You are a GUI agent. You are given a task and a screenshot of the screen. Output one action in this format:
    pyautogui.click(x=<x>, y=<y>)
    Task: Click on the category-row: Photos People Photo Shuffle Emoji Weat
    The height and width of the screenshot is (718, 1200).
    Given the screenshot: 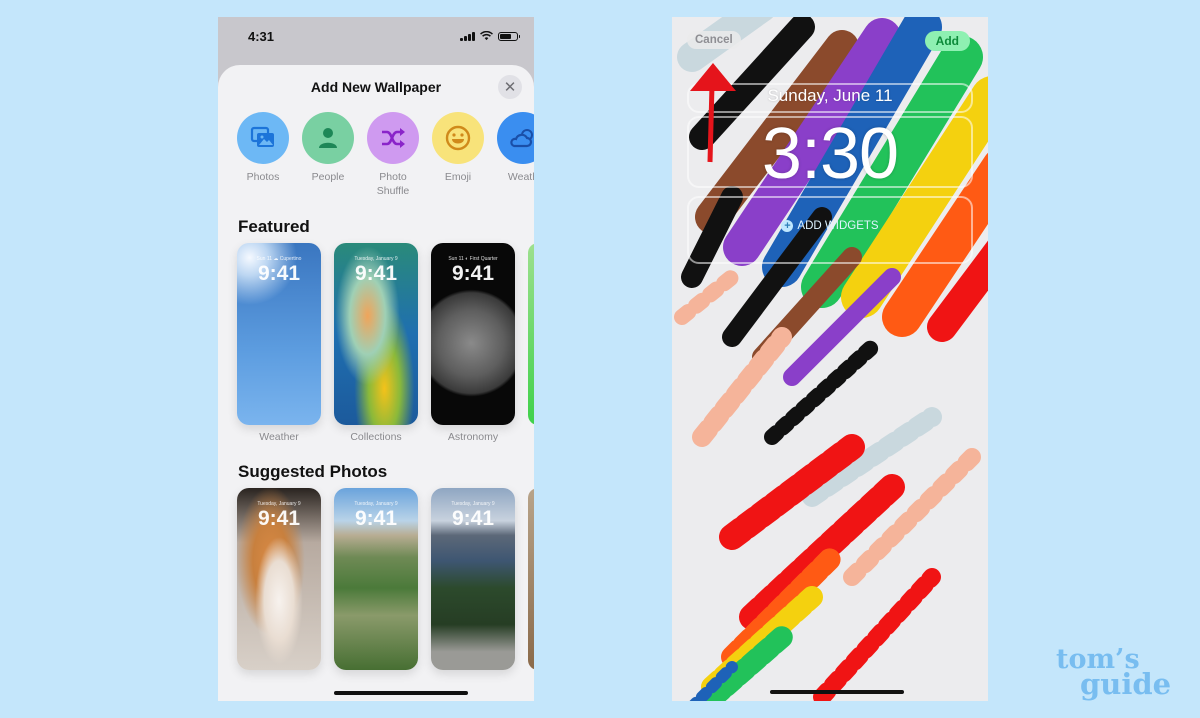 What is the action you would take?
    pyautogui.click(x=385, y=155)
    